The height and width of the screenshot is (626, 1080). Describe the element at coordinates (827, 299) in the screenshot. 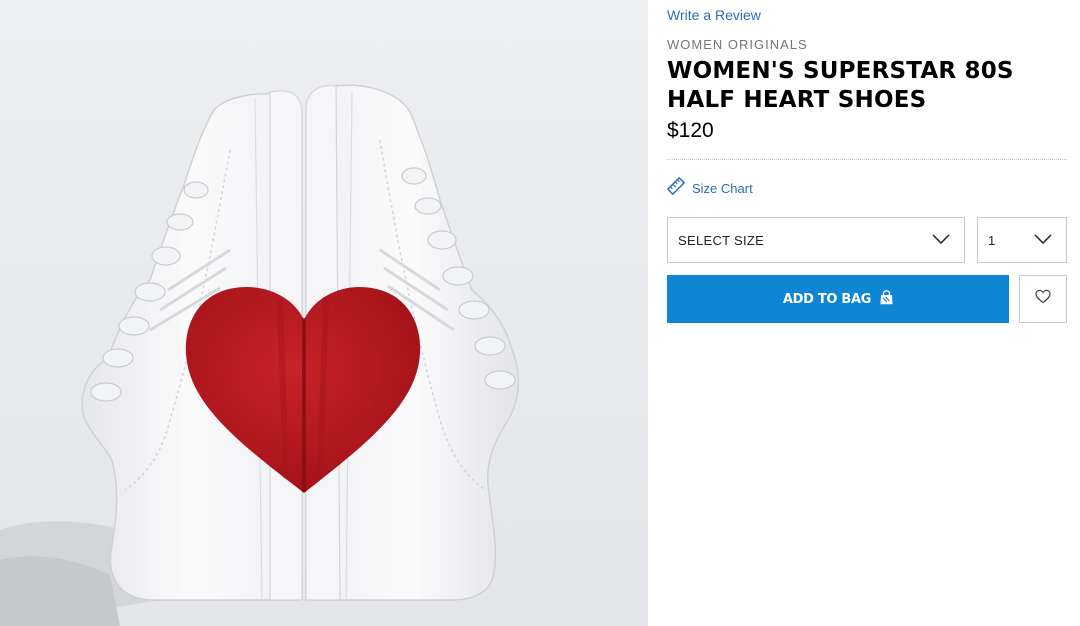

I see `add-to-bag-label: ADD TO BAG` at that location.